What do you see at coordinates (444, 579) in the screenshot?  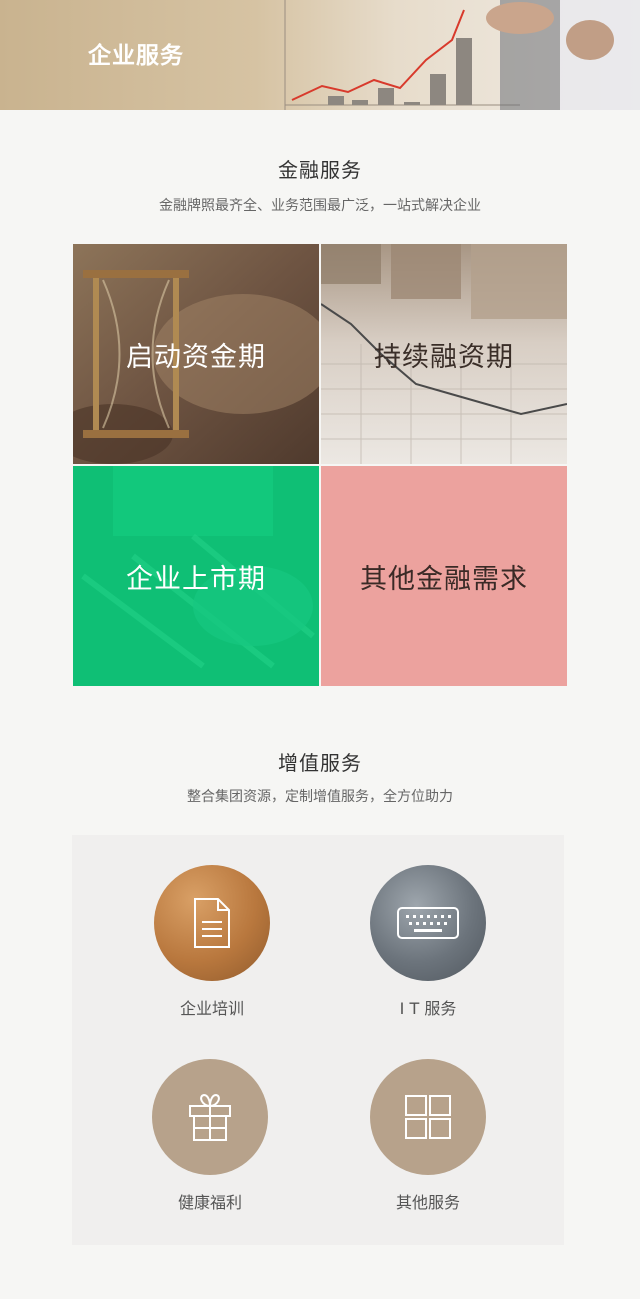 I see `tile-other-finance-needs-label: 其他金融需求` at bounding box center [444, 579].